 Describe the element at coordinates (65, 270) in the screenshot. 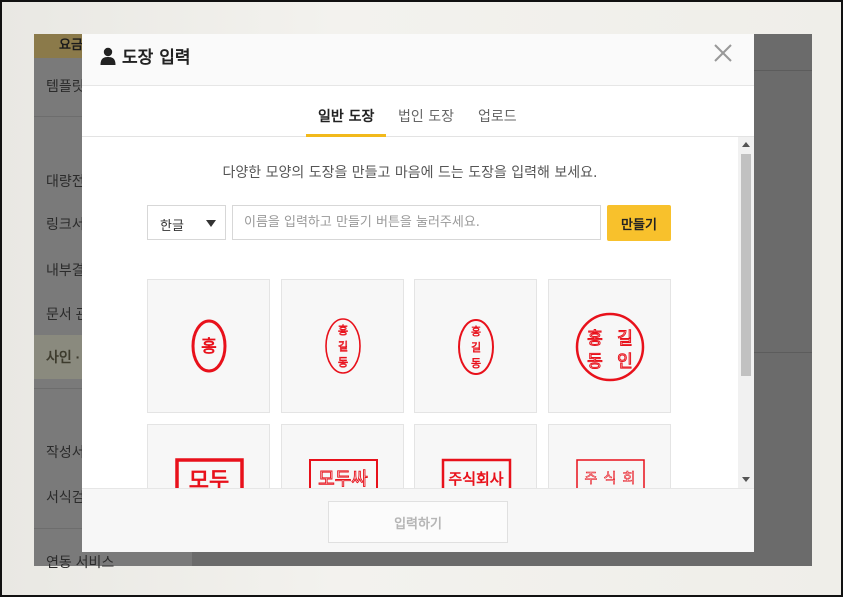

I see `background-sidebar-item: 내부결` at that location.